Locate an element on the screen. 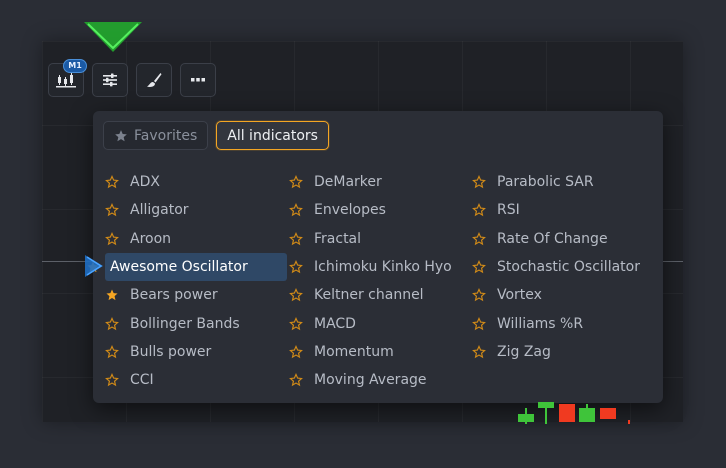 This screenshot has height=468, width=726. sliders-icon is located at coordinates (110, 80).